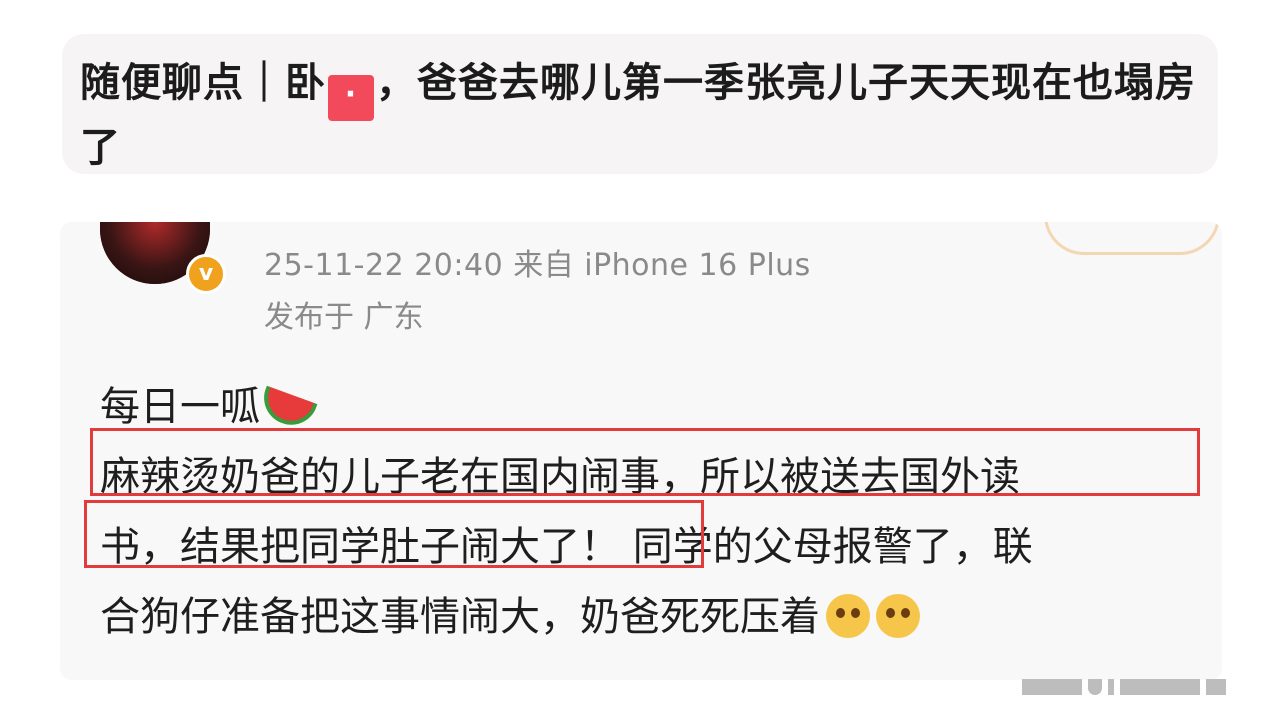 The image size is (1280, 717). I want to click on post-timestamp-source: 25-11-22 20:40 来自 iPhone 16 Plus, so click(537, 265).